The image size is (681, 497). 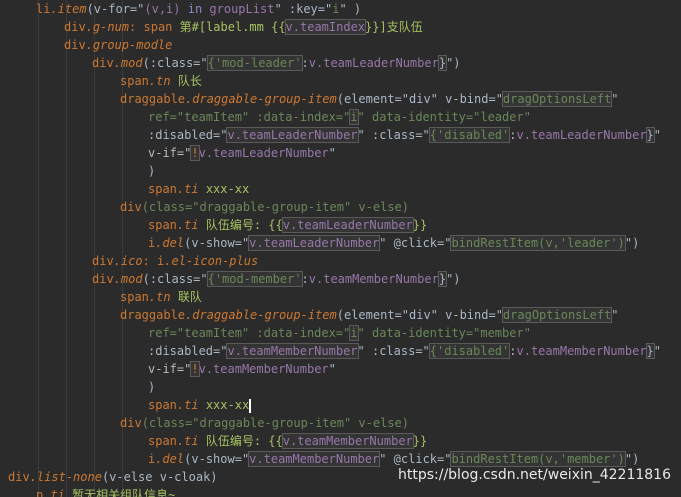 I want to click on code-line: div.ico: i.el-icon-plus, so click(x=175, y=261).